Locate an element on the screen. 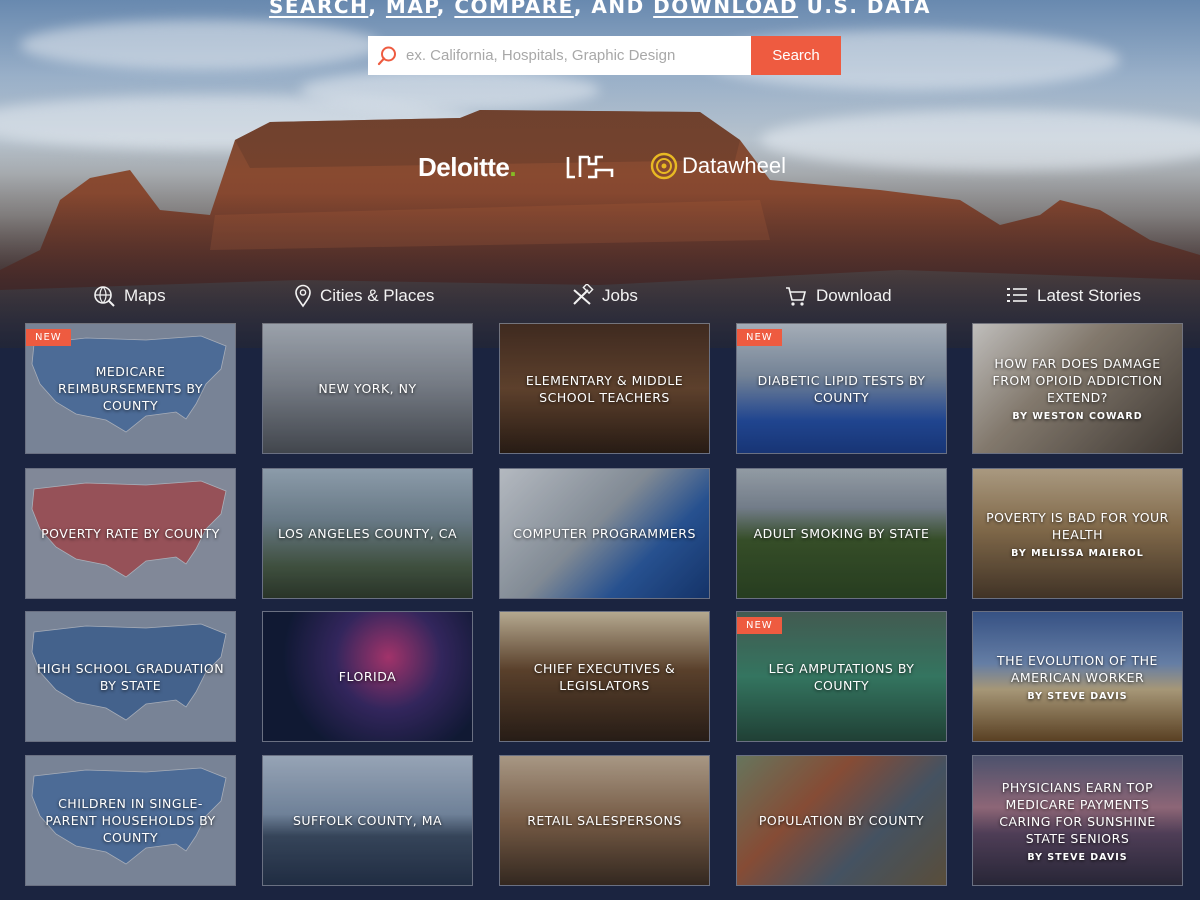  tools-icon is located at coordinates (583, 294).